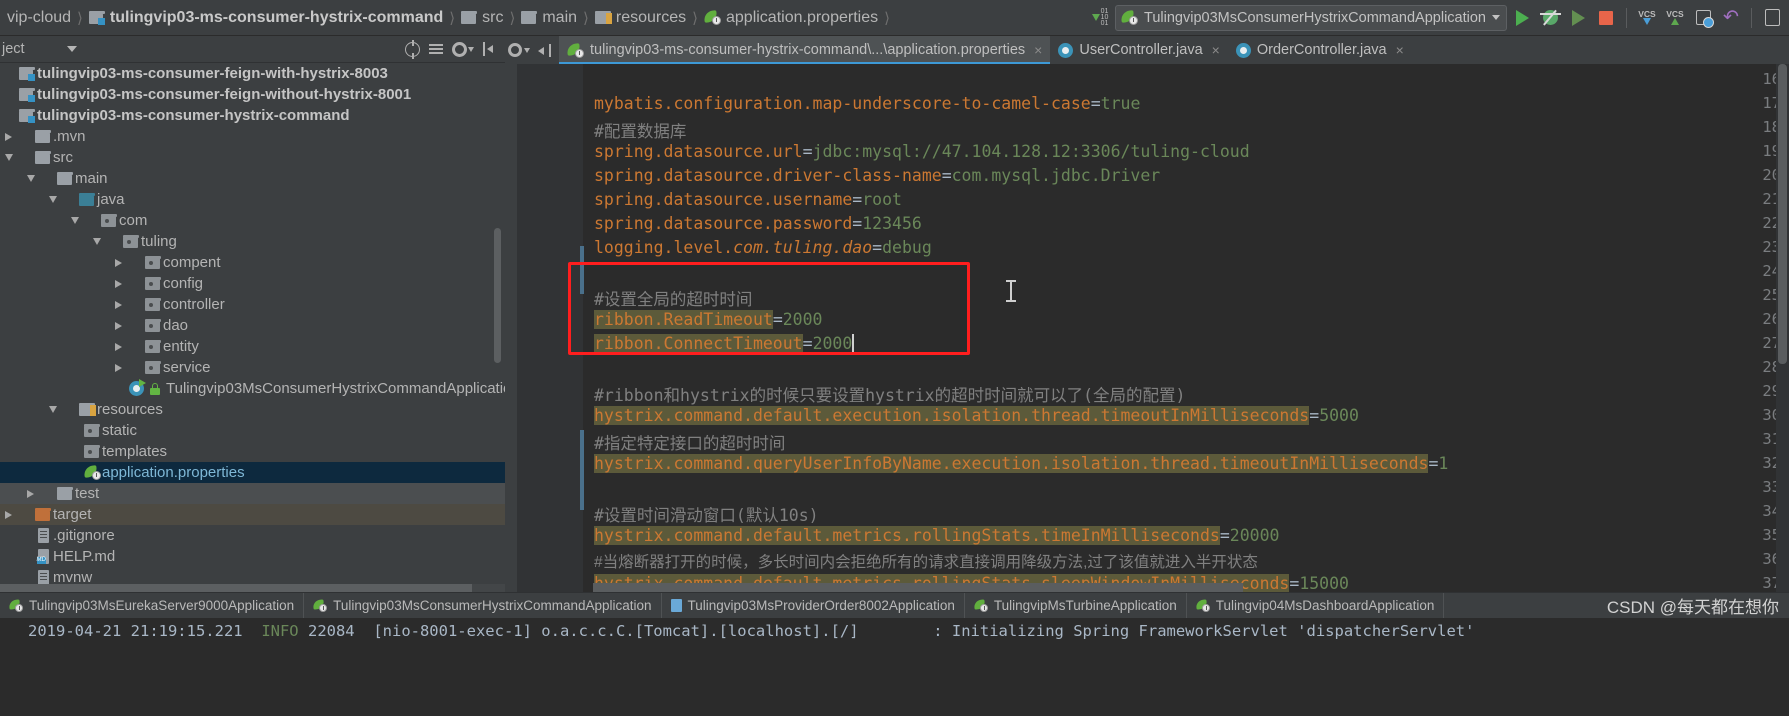 The image size is (1789, 716). What do you see at coordinates (252, 409) in the screenshot?
I see `tree-item-resources: resources` at bounding box center [252, 409].